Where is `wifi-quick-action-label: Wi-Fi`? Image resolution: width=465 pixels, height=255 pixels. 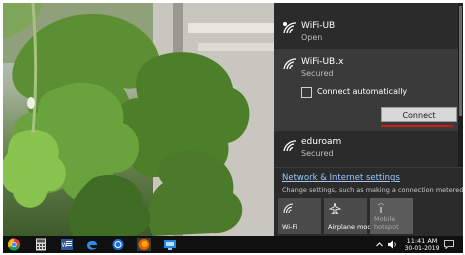
wifi-quick-action-label: Wi-Fi is located at coordinates (290, 227).